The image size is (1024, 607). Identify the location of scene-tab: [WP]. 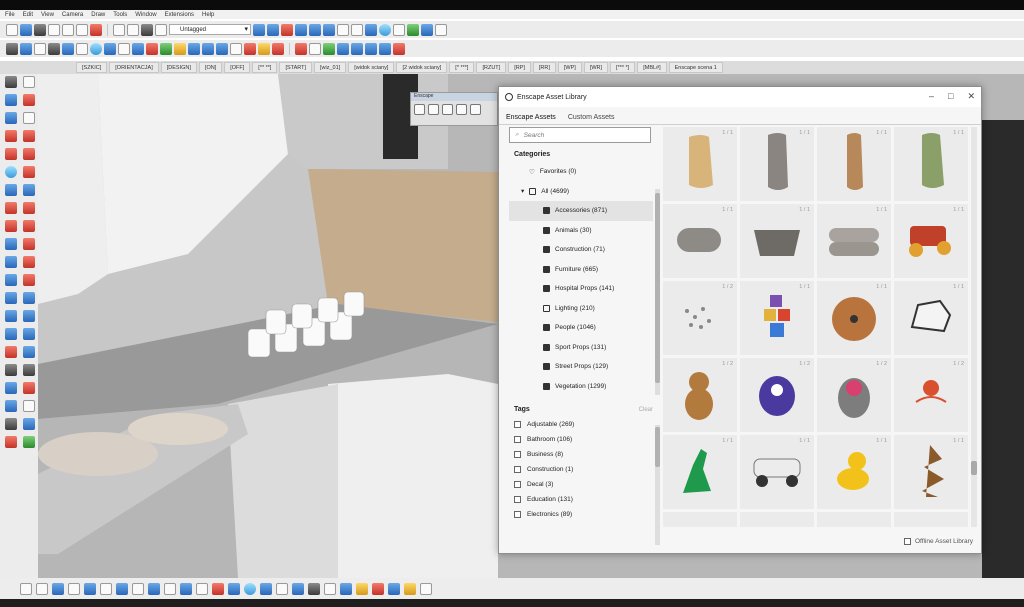
(569, 67).